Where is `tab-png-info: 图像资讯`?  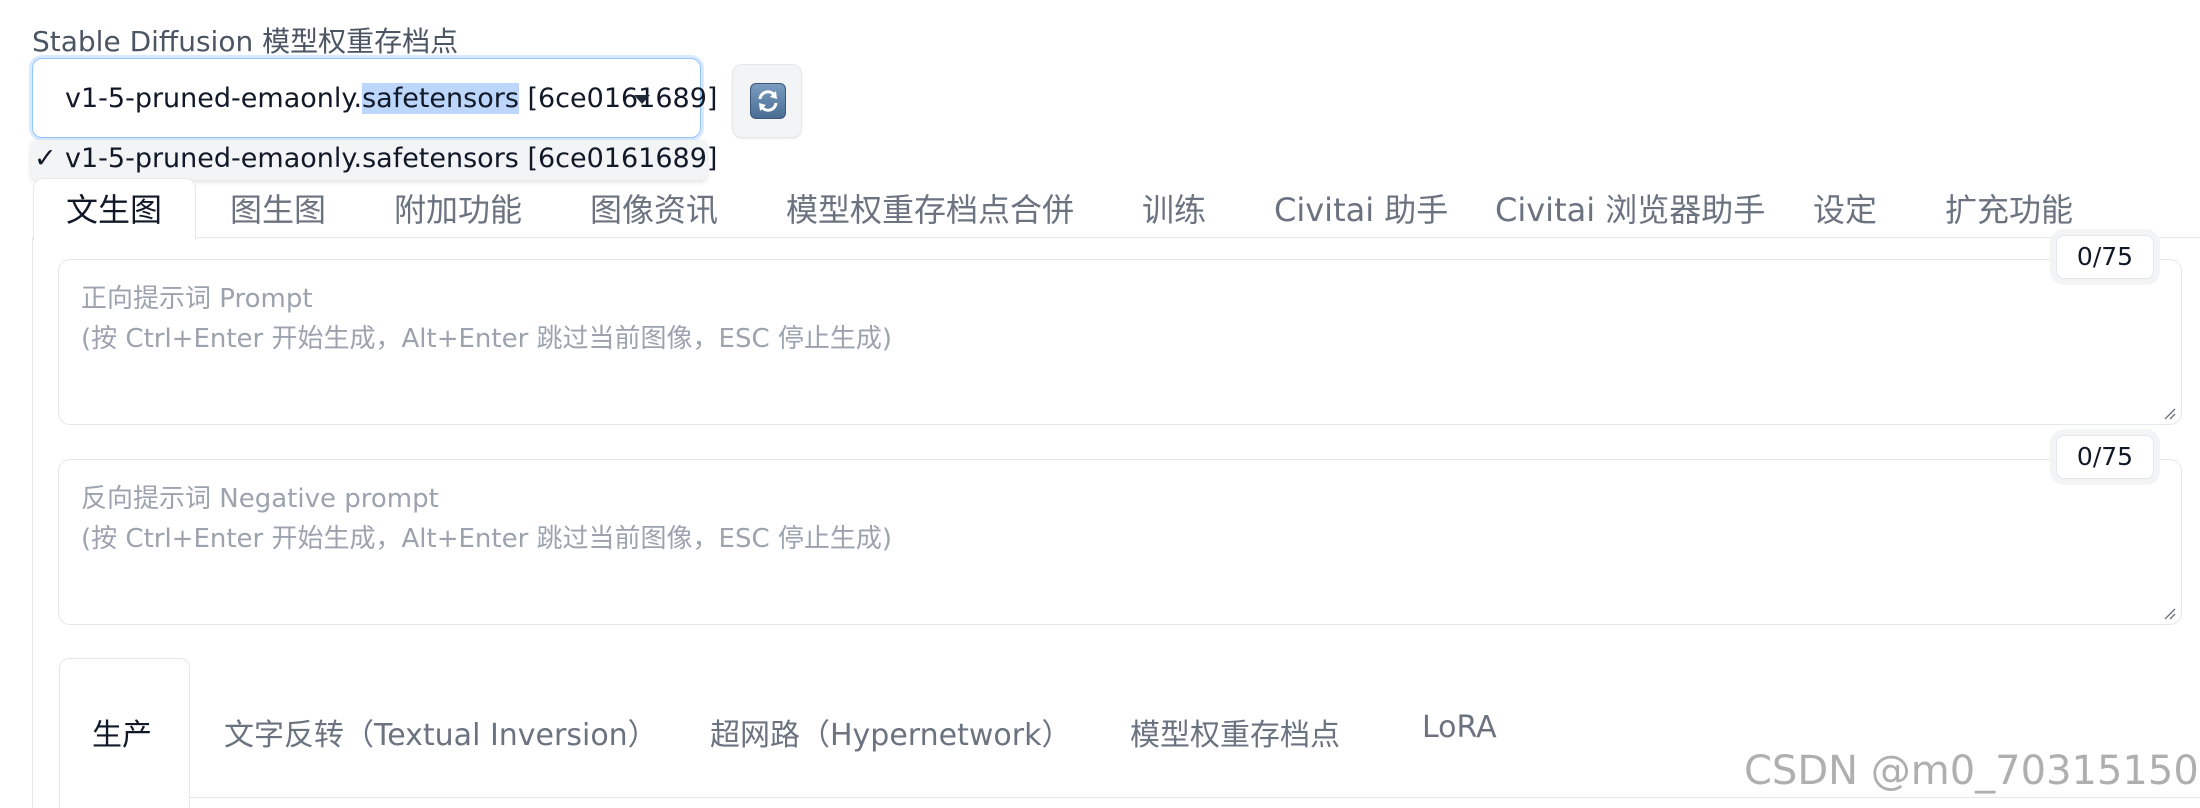 tab-png-info: 图像资讯 is located at coordinates (654, 208).